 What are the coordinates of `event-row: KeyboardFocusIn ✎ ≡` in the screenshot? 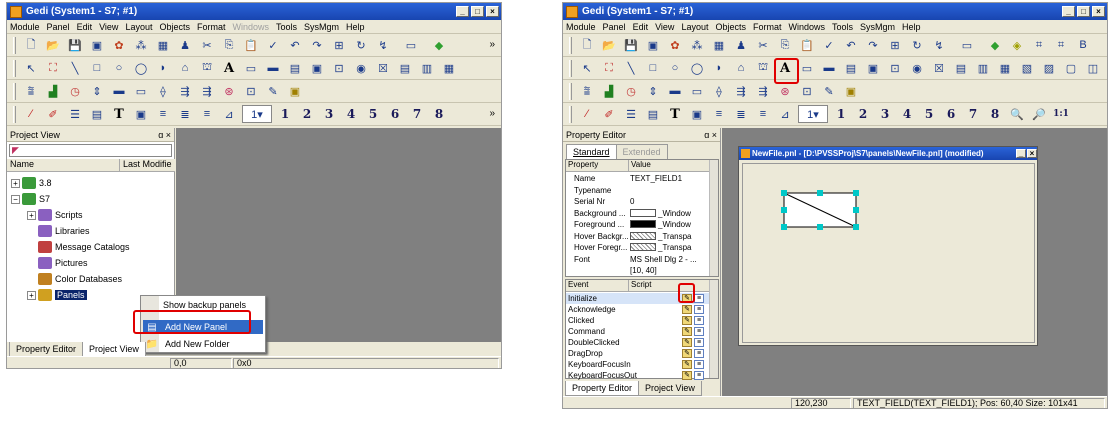 It's located at (638, 364).